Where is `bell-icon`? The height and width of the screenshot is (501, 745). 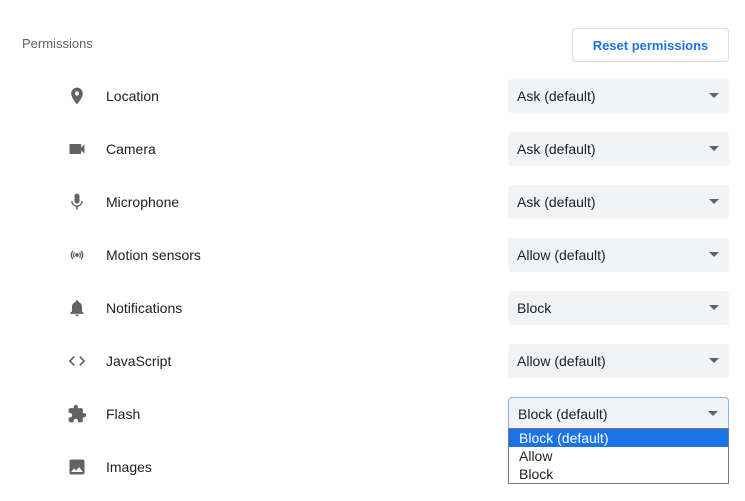 bell-icon is located at coordinates (77, 308).